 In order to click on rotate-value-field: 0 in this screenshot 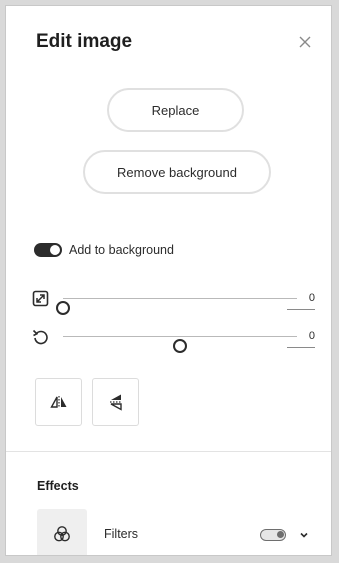, I will do `click(301, 337)`.